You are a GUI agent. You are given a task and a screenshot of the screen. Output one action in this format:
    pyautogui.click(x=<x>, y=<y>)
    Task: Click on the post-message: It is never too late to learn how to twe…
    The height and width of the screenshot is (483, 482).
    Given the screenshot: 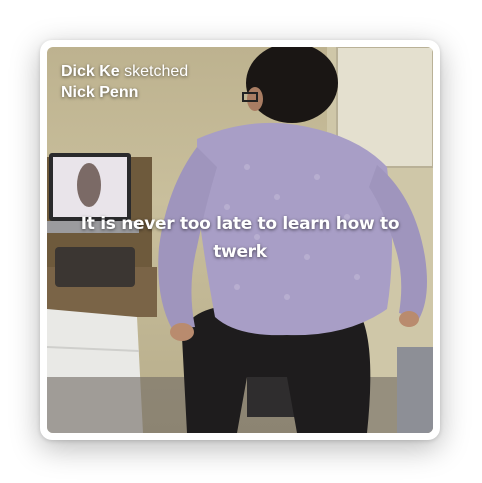 What is the action you would take?
    pyautogui.click(x=240, y=238)
    